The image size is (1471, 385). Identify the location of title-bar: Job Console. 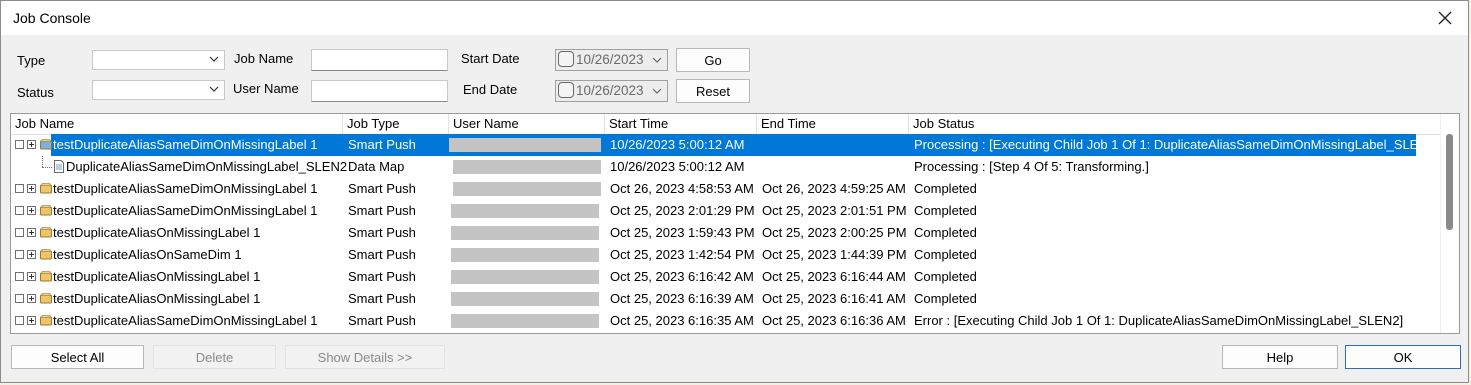
(734, 18).